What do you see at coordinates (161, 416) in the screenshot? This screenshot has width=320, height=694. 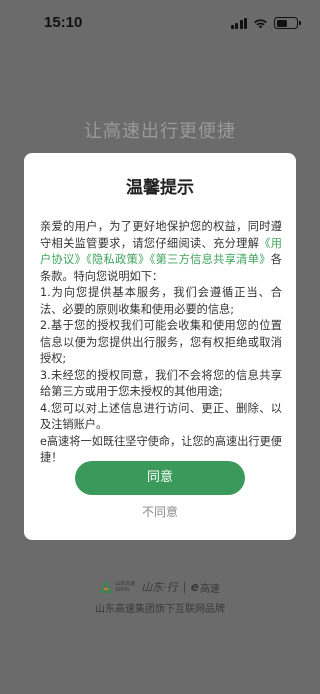 I see `dialog-item-4: 4.您可以对上述信息进行访问、更正、删除、以及注销账户。` at bounding box center [161, 416].